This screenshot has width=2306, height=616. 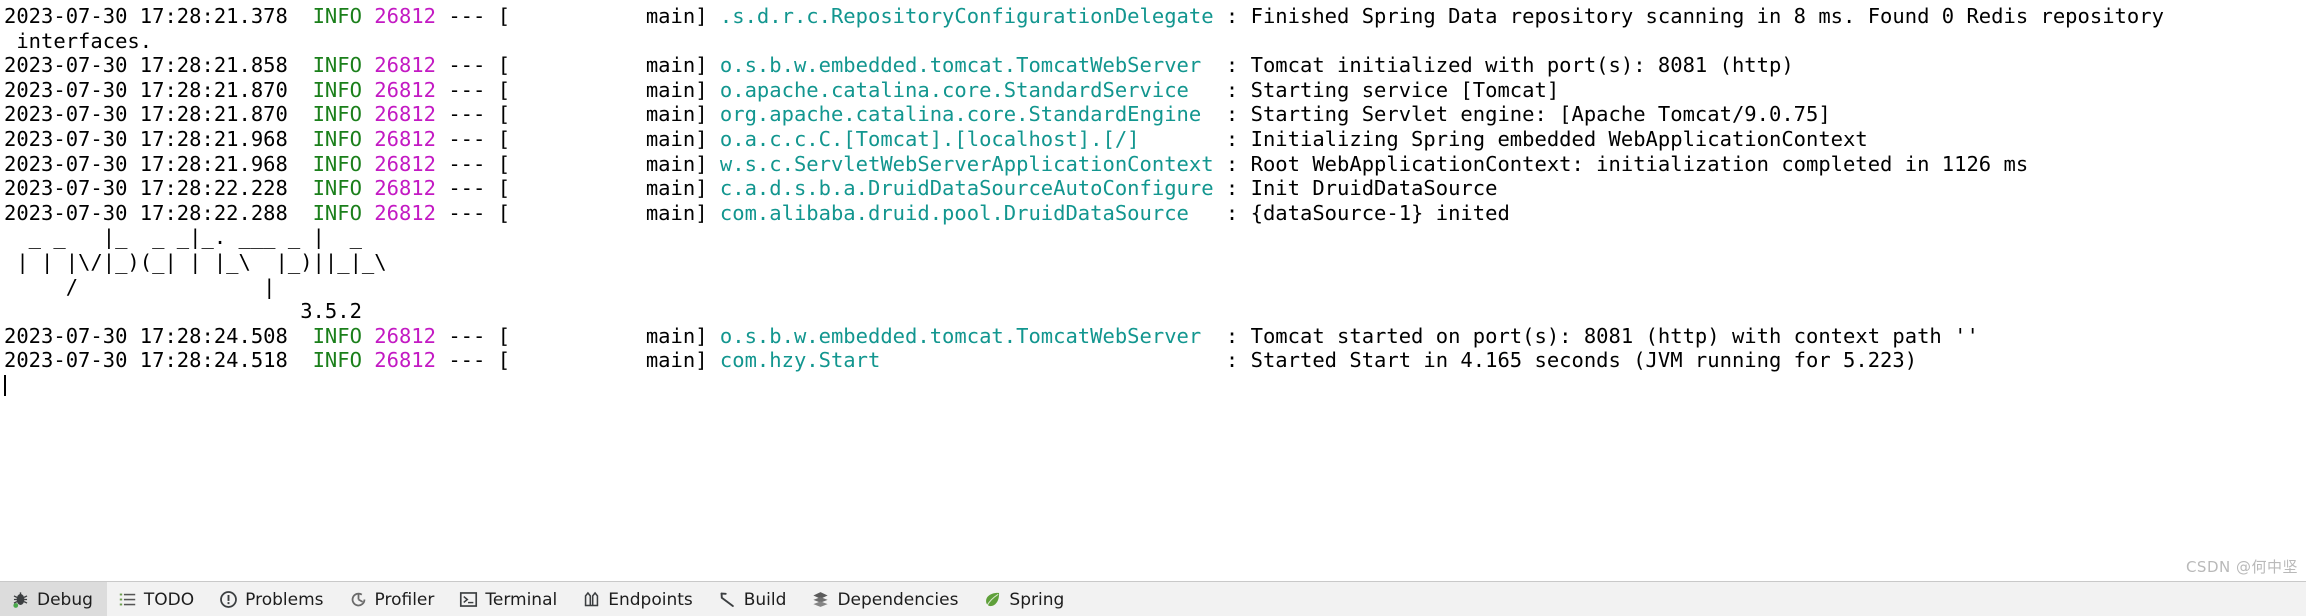 What do you see at coordinates (966, 360) in the screenshot?
I see `log-logger-name: com.hzy.Start` at bounding box center [966, 360].